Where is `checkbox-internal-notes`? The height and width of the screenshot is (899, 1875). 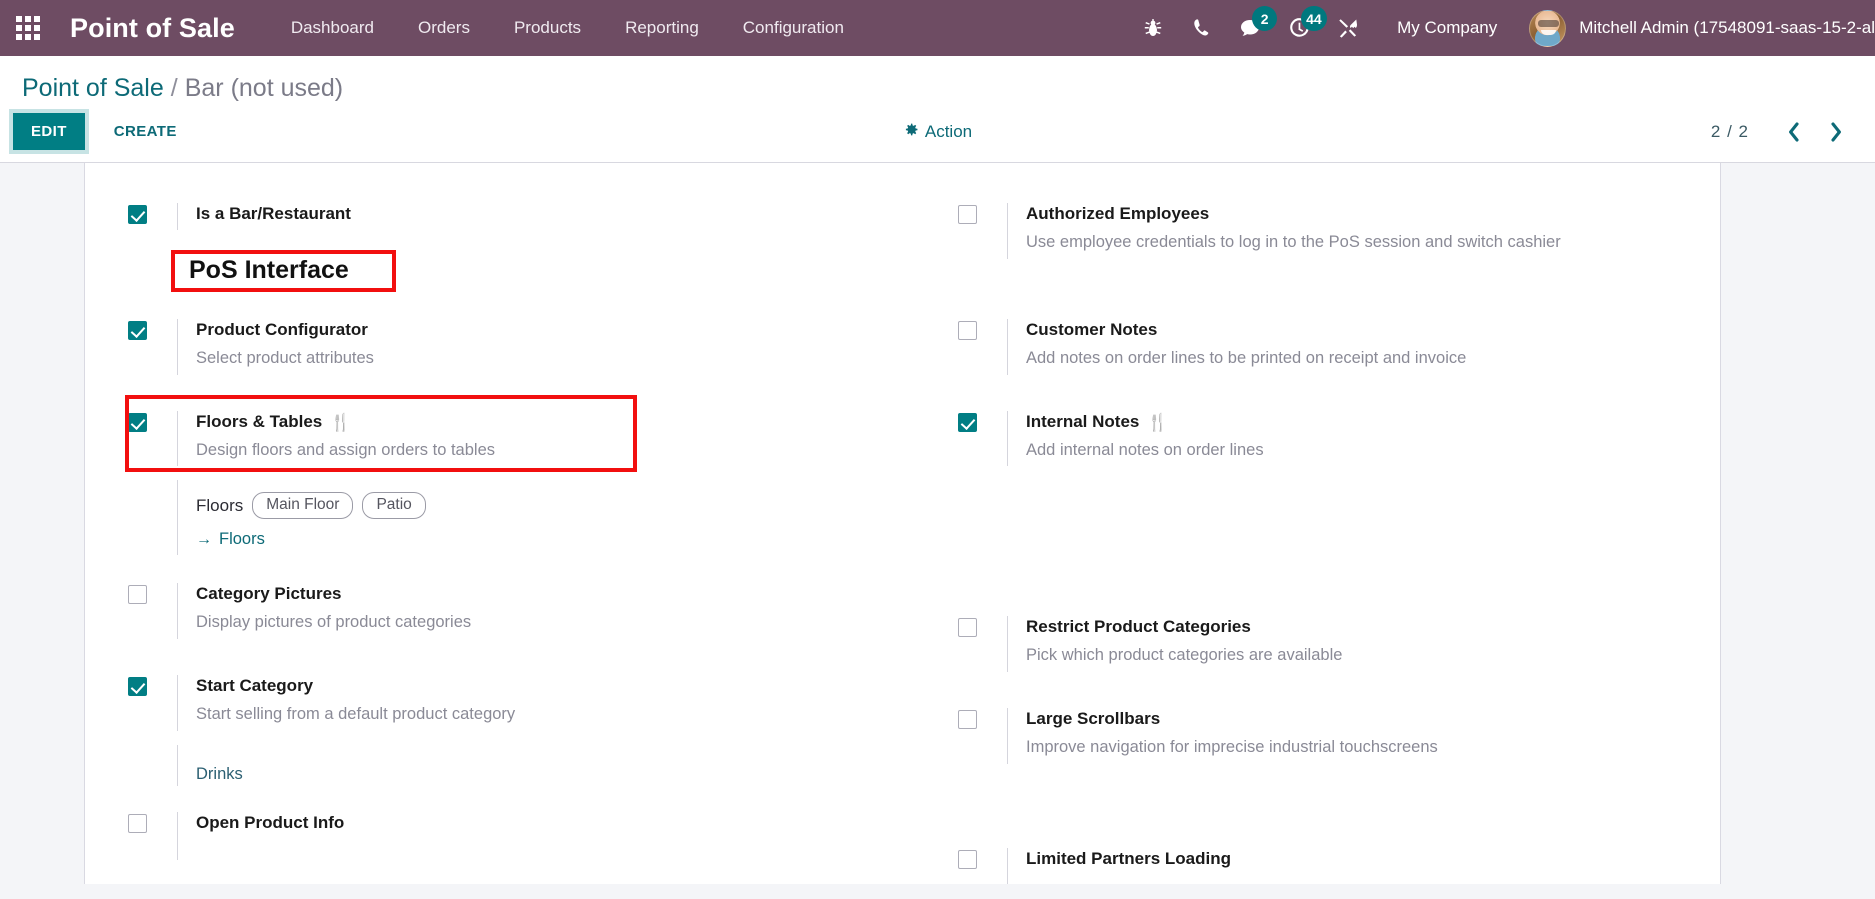 checkbox-internal-notes is located at coordinates (967, 422).